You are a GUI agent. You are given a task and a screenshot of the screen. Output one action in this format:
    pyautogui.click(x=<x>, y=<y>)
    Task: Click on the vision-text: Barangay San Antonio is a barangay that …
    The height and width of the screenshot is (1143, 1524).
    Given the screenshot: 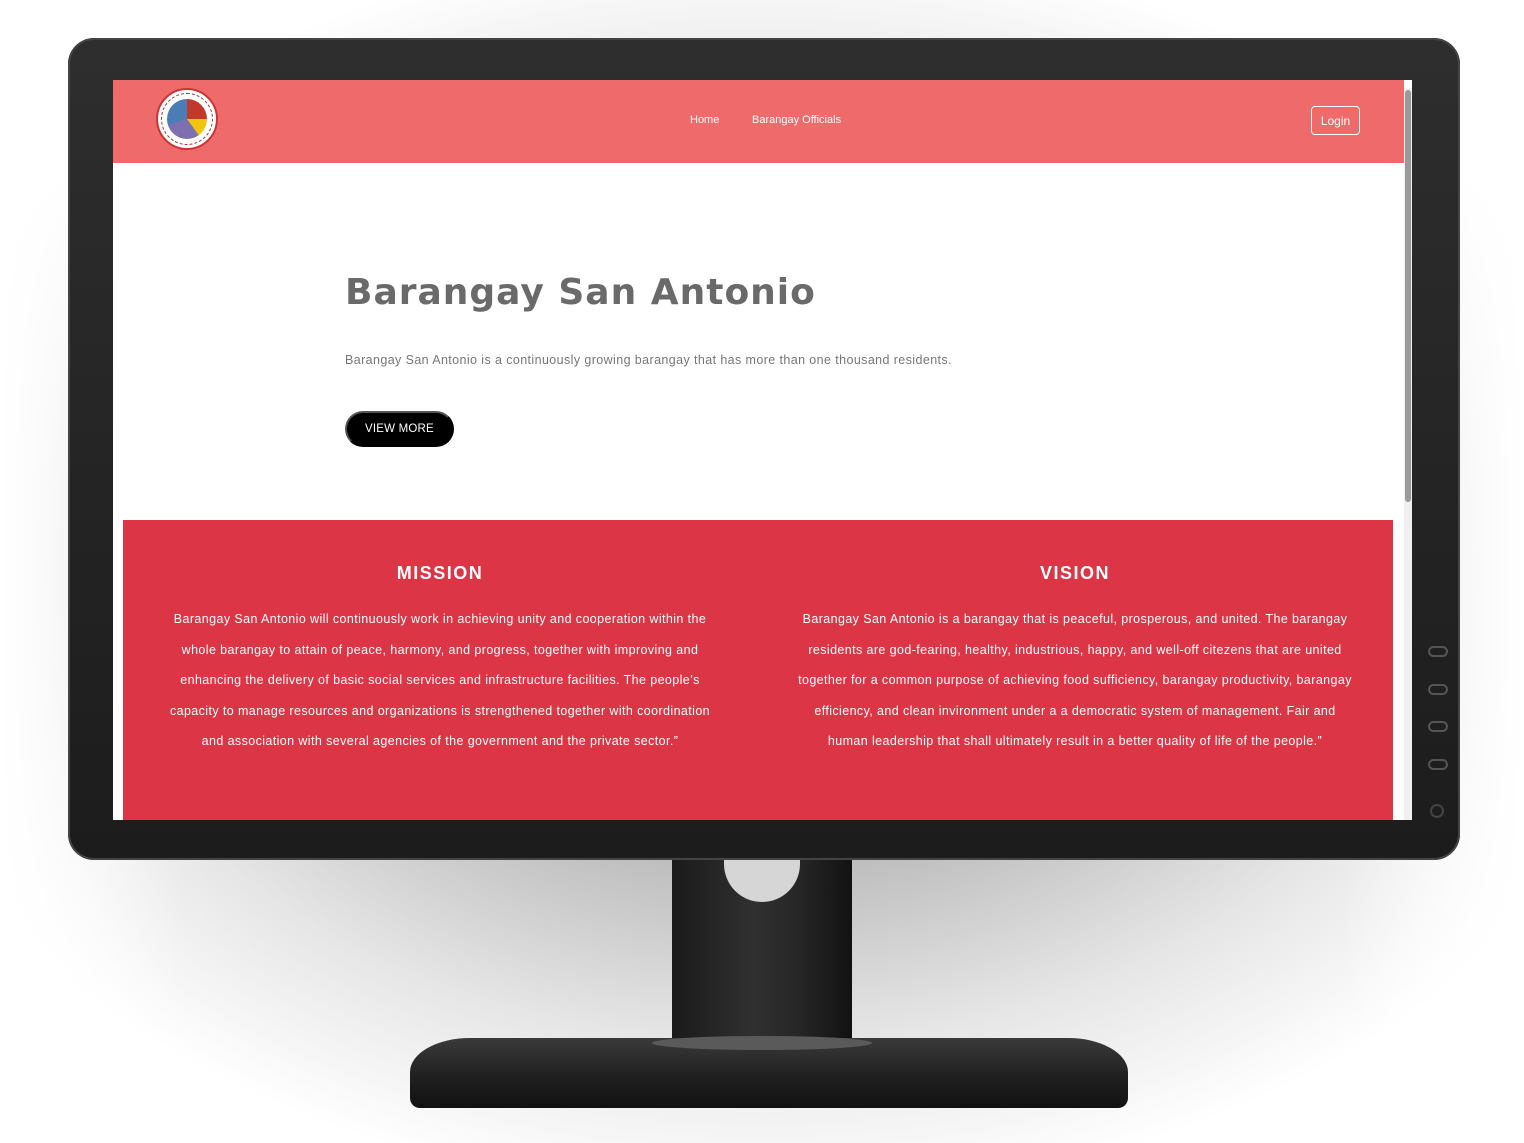 What is the action you would take?
    pyautogui.click(x=1075, y=680)
    